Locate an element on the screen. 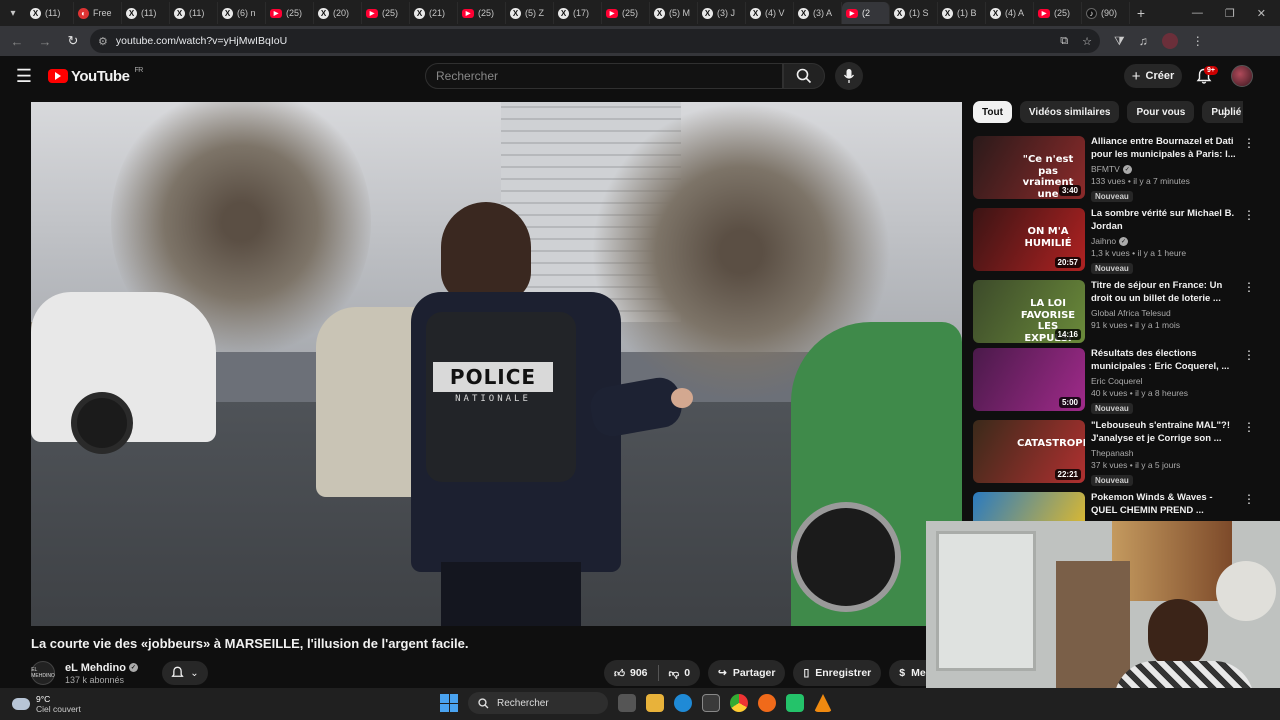 The height and width of the screenshot is (720, 1280). recommendation-channel: Eric Coquerel is located at coordinates (1117, 381).